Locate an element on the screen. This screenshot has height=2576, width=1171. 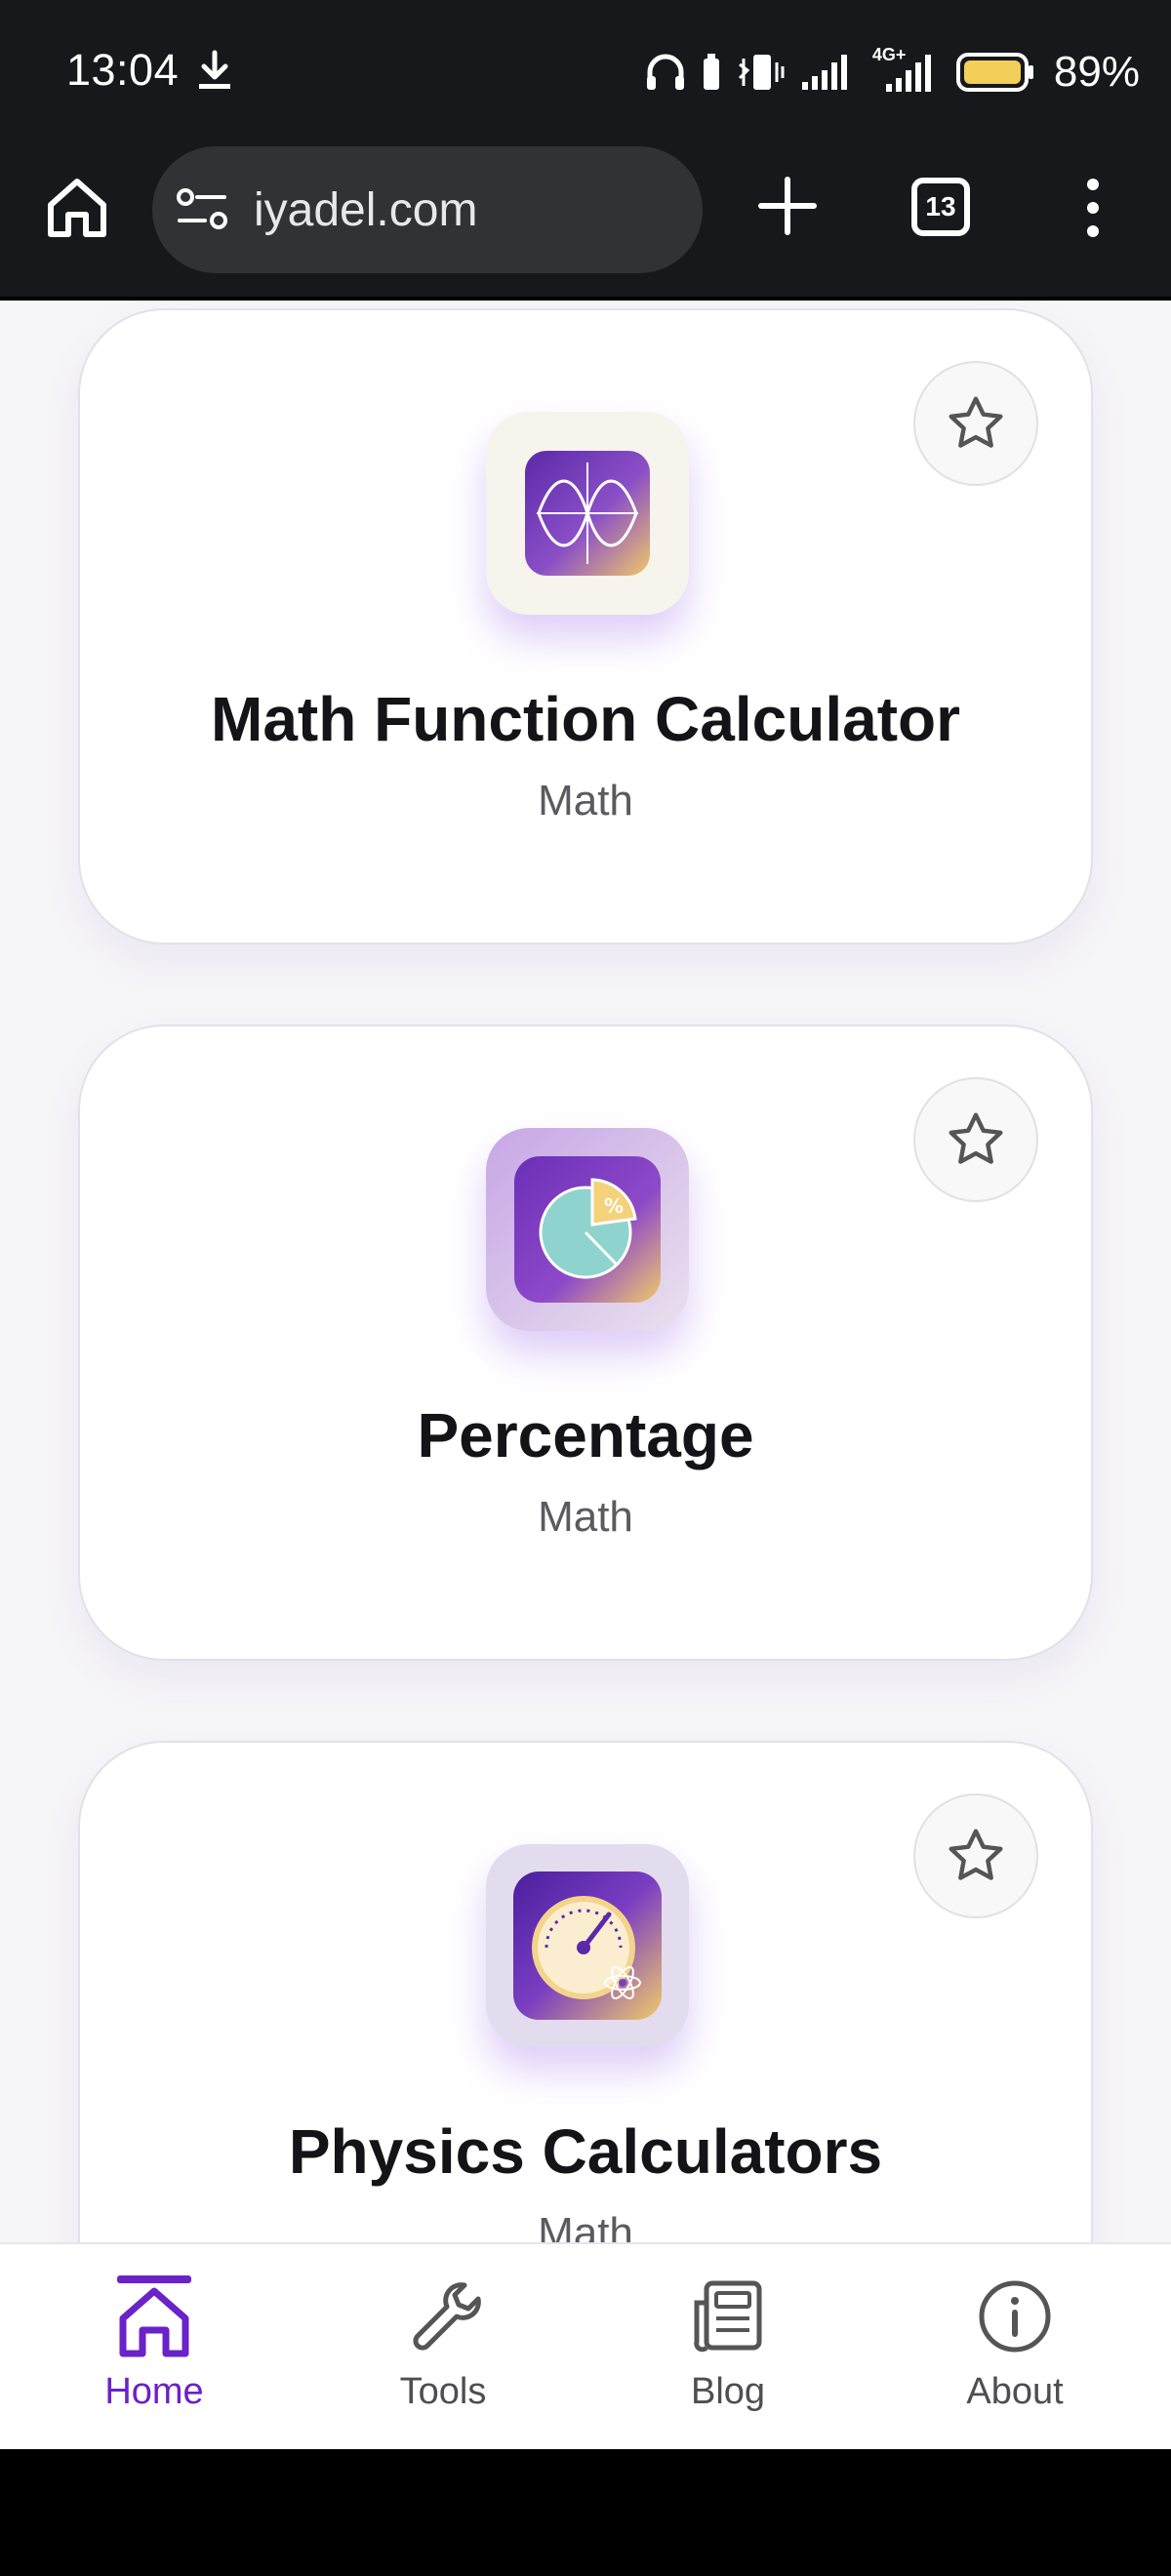
system-gesture-area is located at coordinates (585, 2512).